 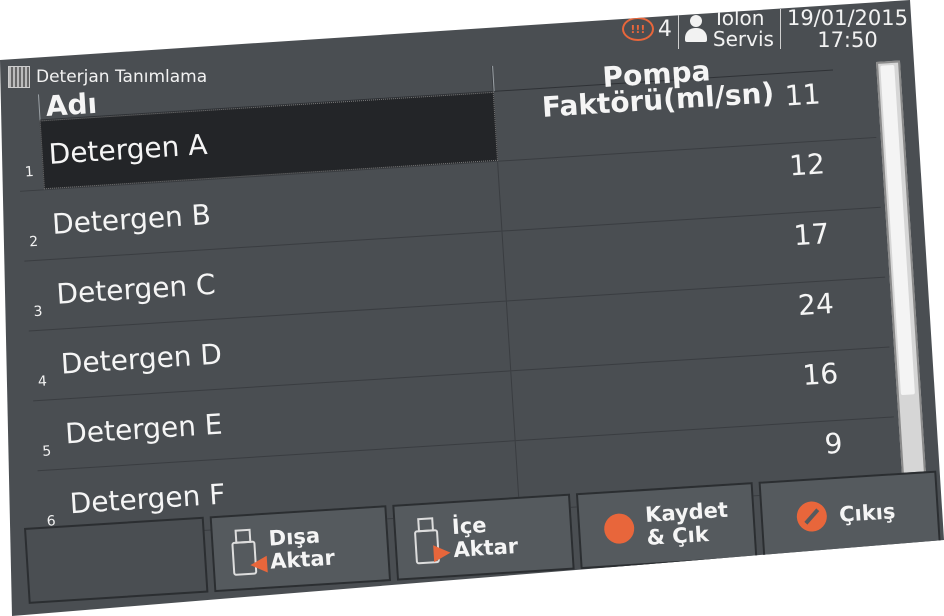 I want to click on record-dot-icon, so click(x=619, y=528).